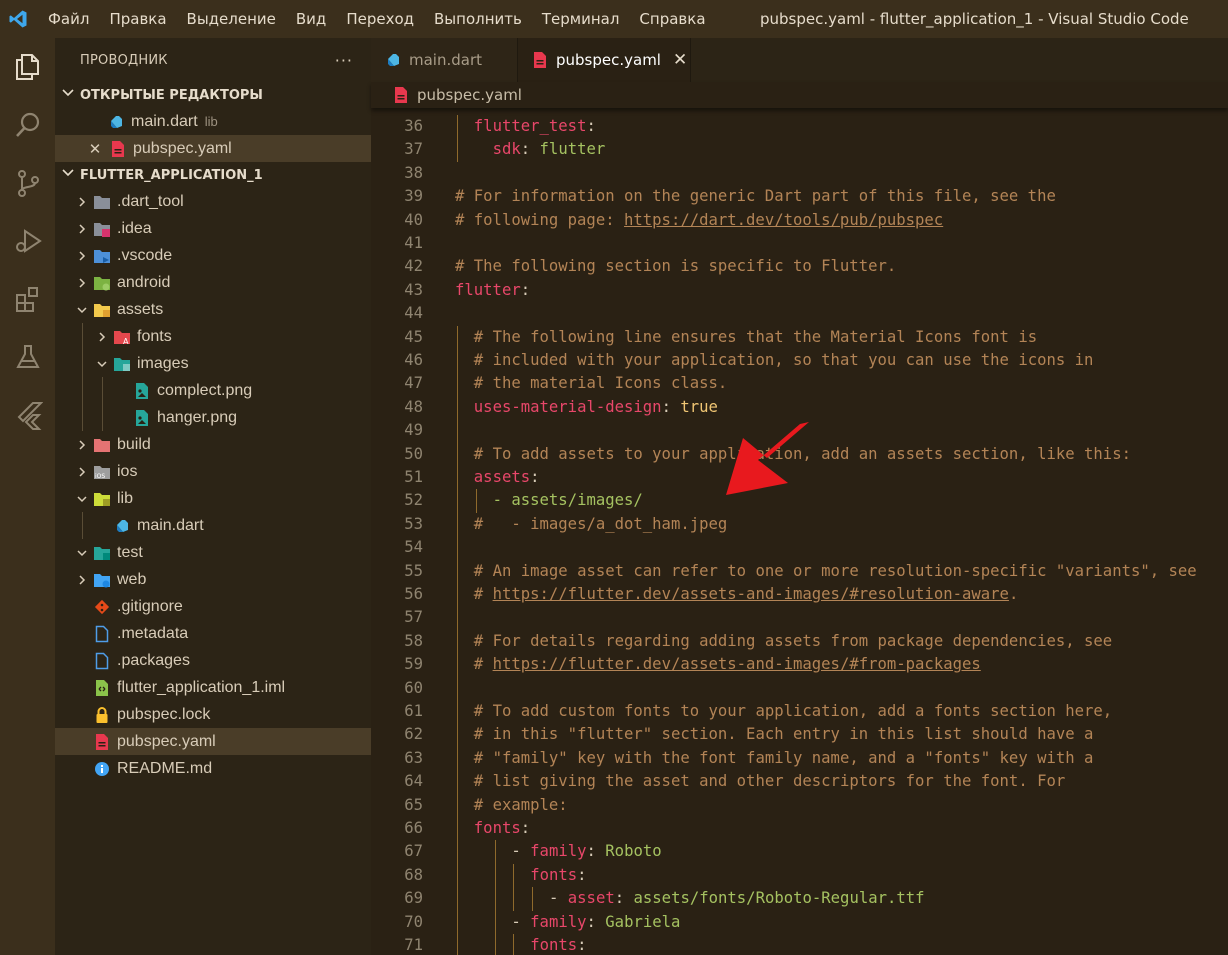  Describe the element at coordinates (213, 228) in the screenshot. I see `tree-item: .idea` at that location.